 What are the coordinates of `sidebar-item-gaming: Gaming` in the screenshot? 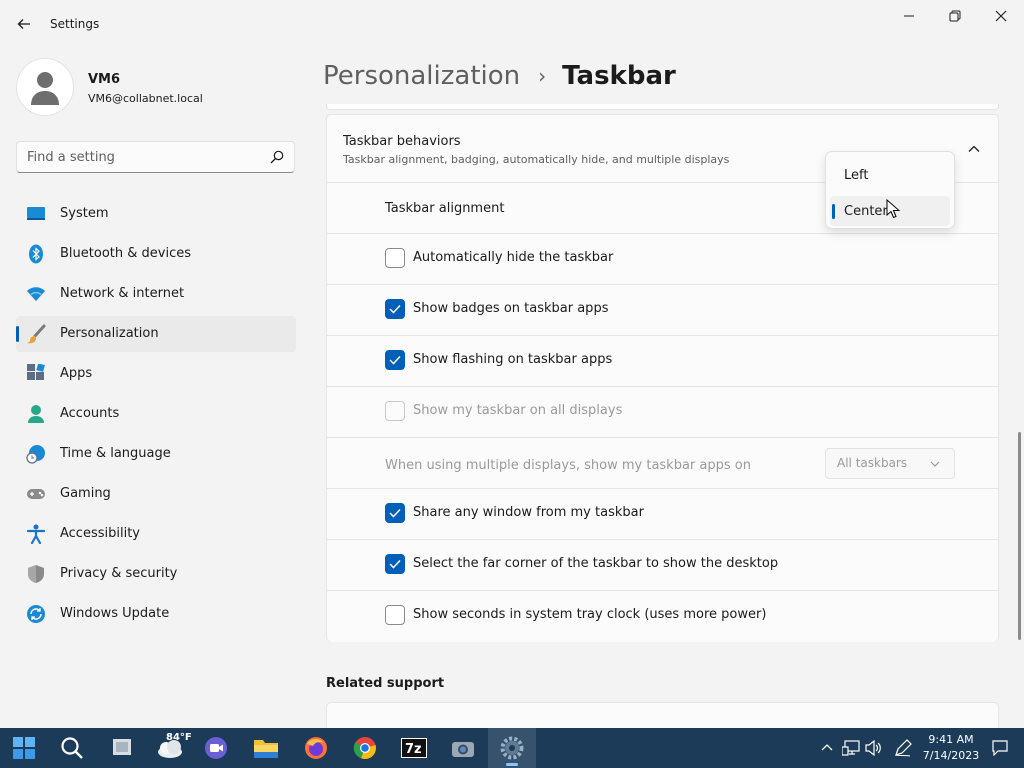 It's located at (156, 494).